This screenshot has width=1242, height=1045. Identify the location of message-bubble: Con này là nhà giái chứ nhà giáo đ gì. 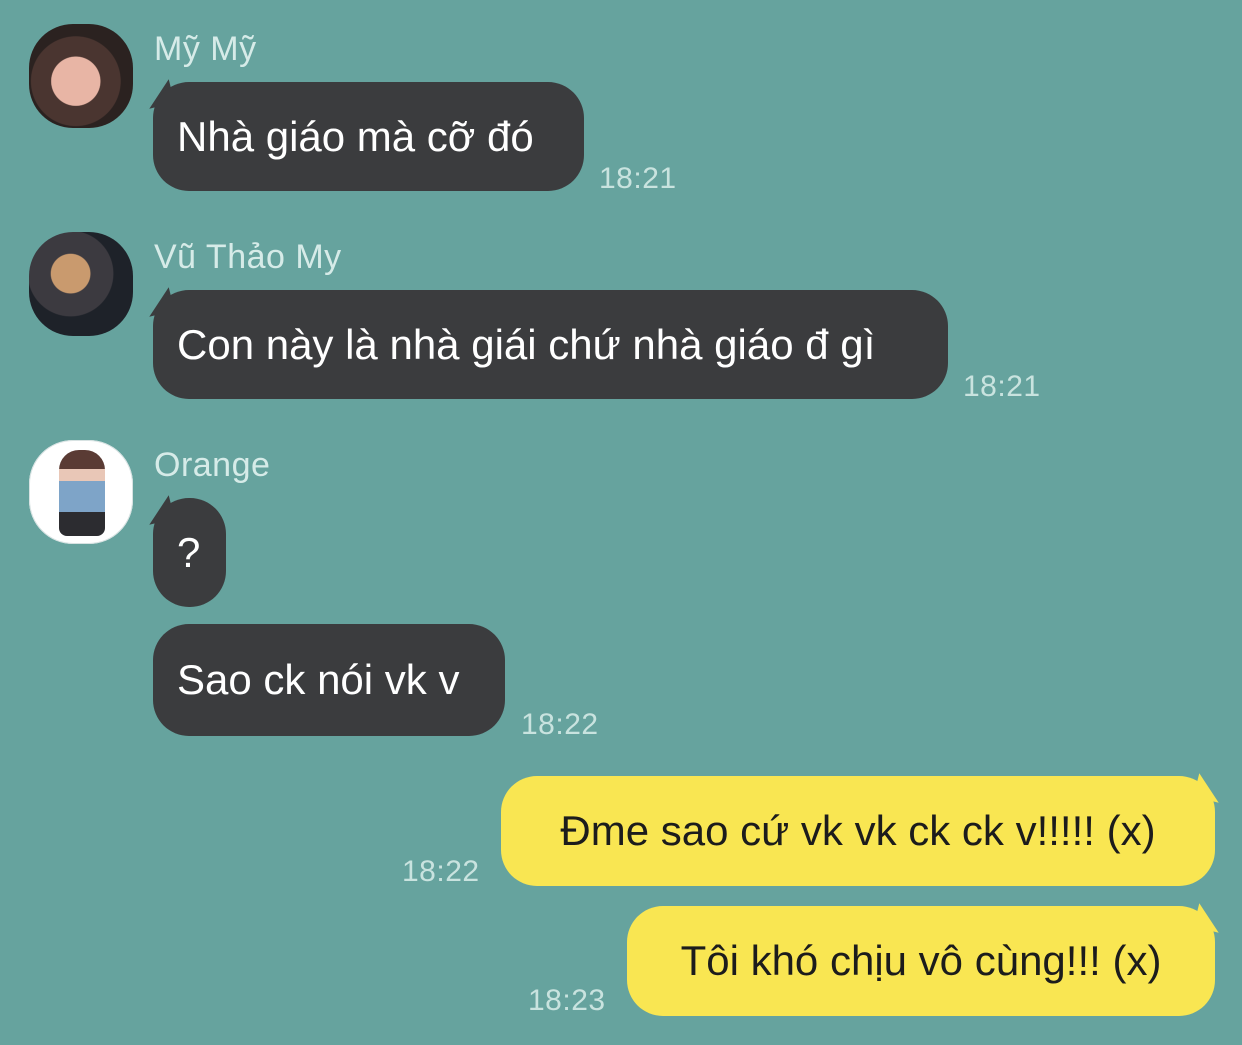
(550, 344).